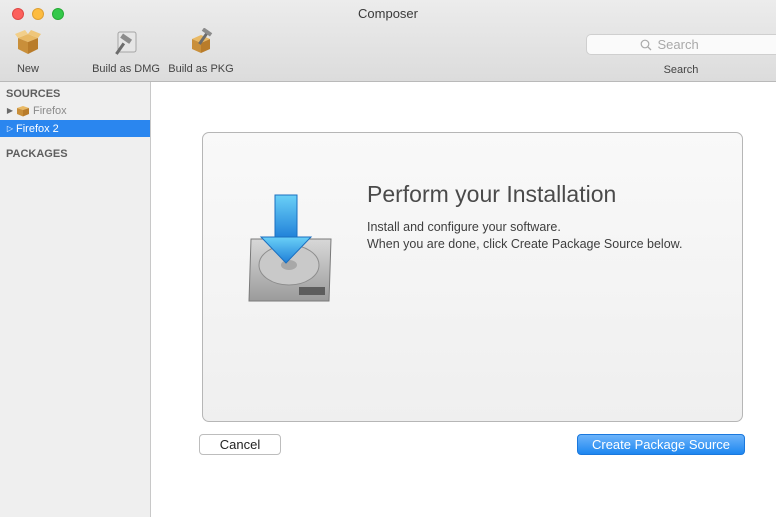  I want to click on panel-title: Perform your Installation, so click(492, 194).